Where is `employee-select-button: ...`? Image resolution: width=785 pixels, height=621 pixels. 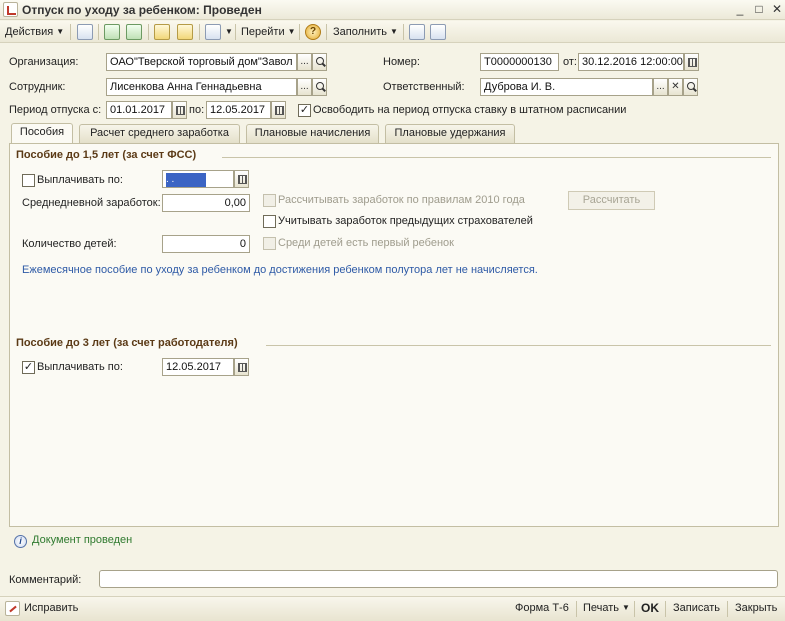 employee-select-button: ... is located at coordinates (304, 87).